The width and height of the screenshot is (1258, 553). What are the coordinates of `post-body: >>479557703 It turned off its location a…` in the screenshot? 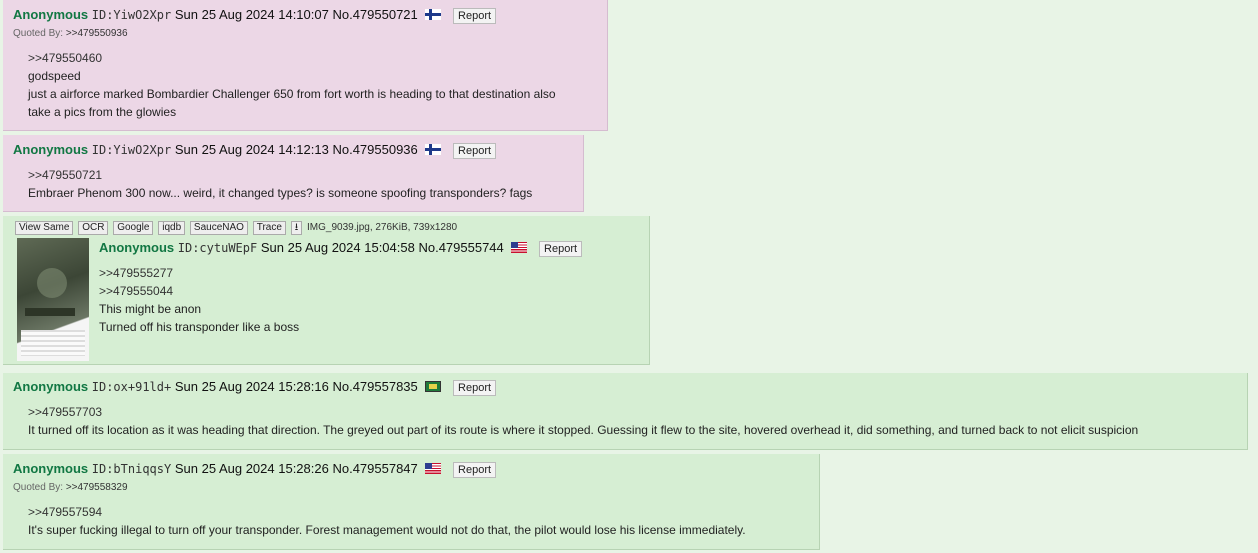 It's located at (583, 421).